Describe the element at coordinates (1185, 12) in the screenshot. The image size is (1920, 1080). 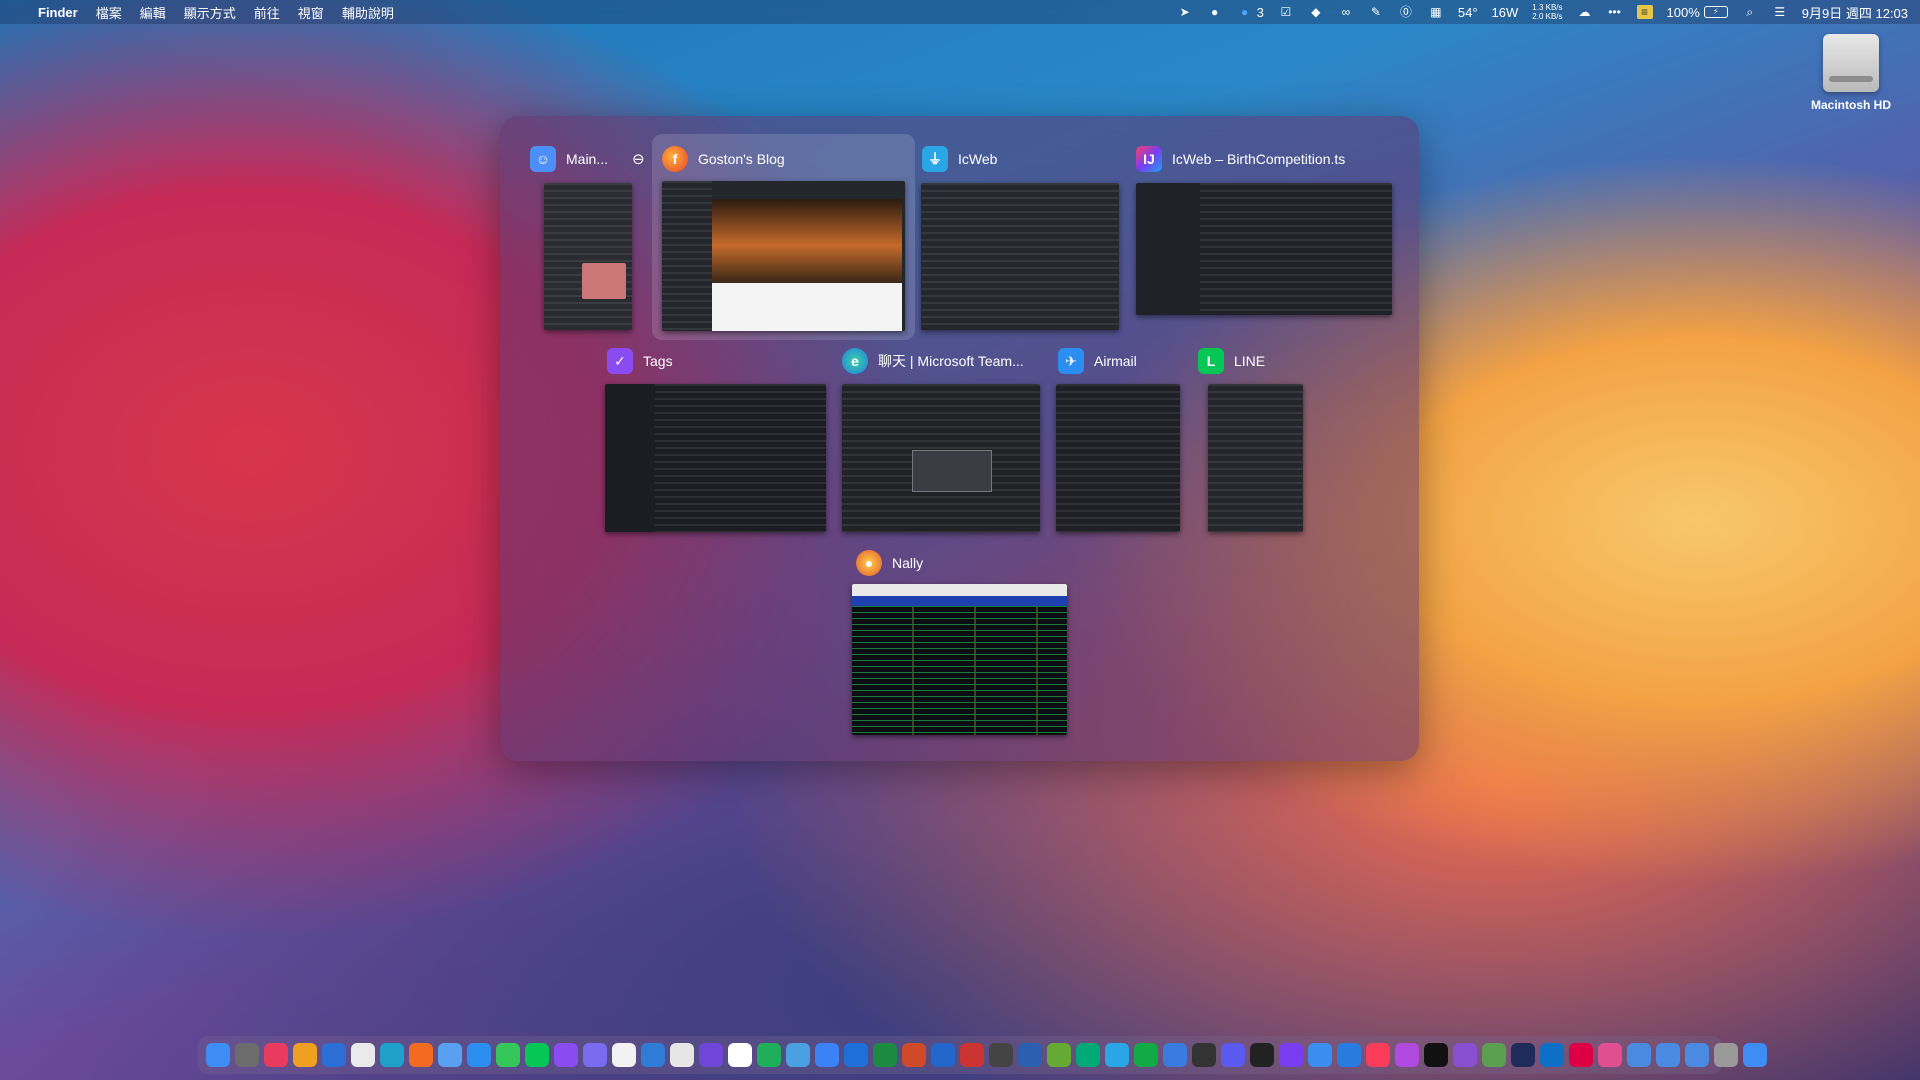
I see `location-arrow-icon: ➤` at that location.